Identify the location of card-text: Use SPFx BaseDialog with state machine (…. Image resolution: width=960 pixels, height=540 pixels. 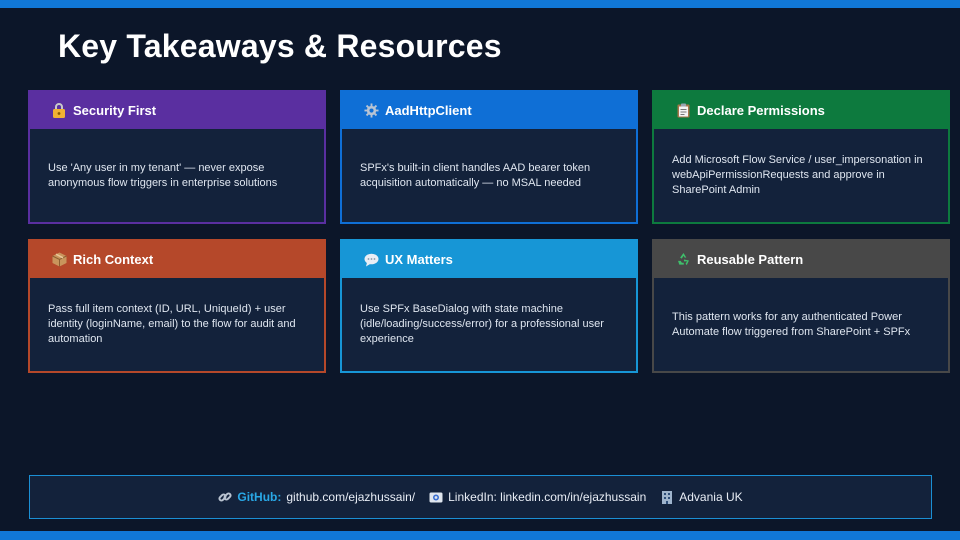
(482, 324).